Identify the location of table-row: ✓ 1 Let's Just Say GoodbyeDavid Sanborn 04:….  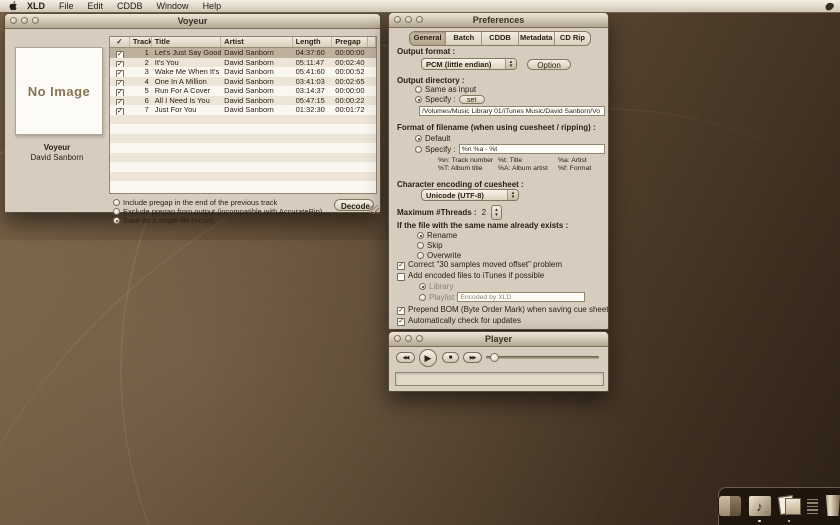
(243, 53).